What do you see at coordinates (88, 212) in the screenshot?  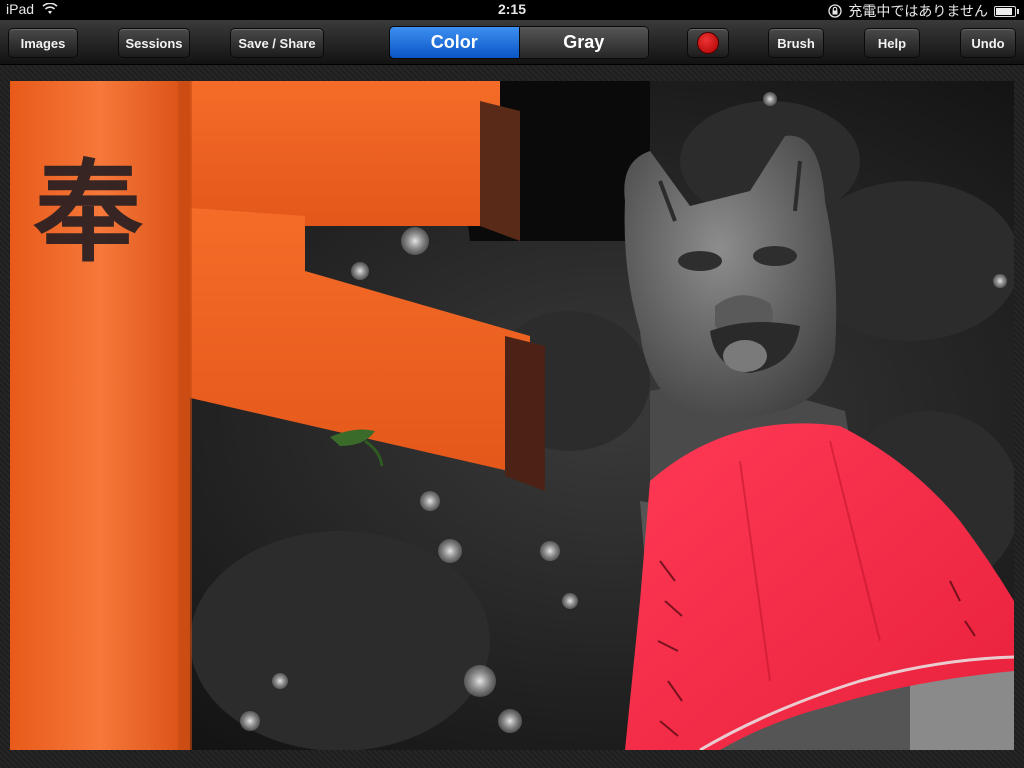 I see `torii-kanji: 奉` at bounding box center [88, 212].